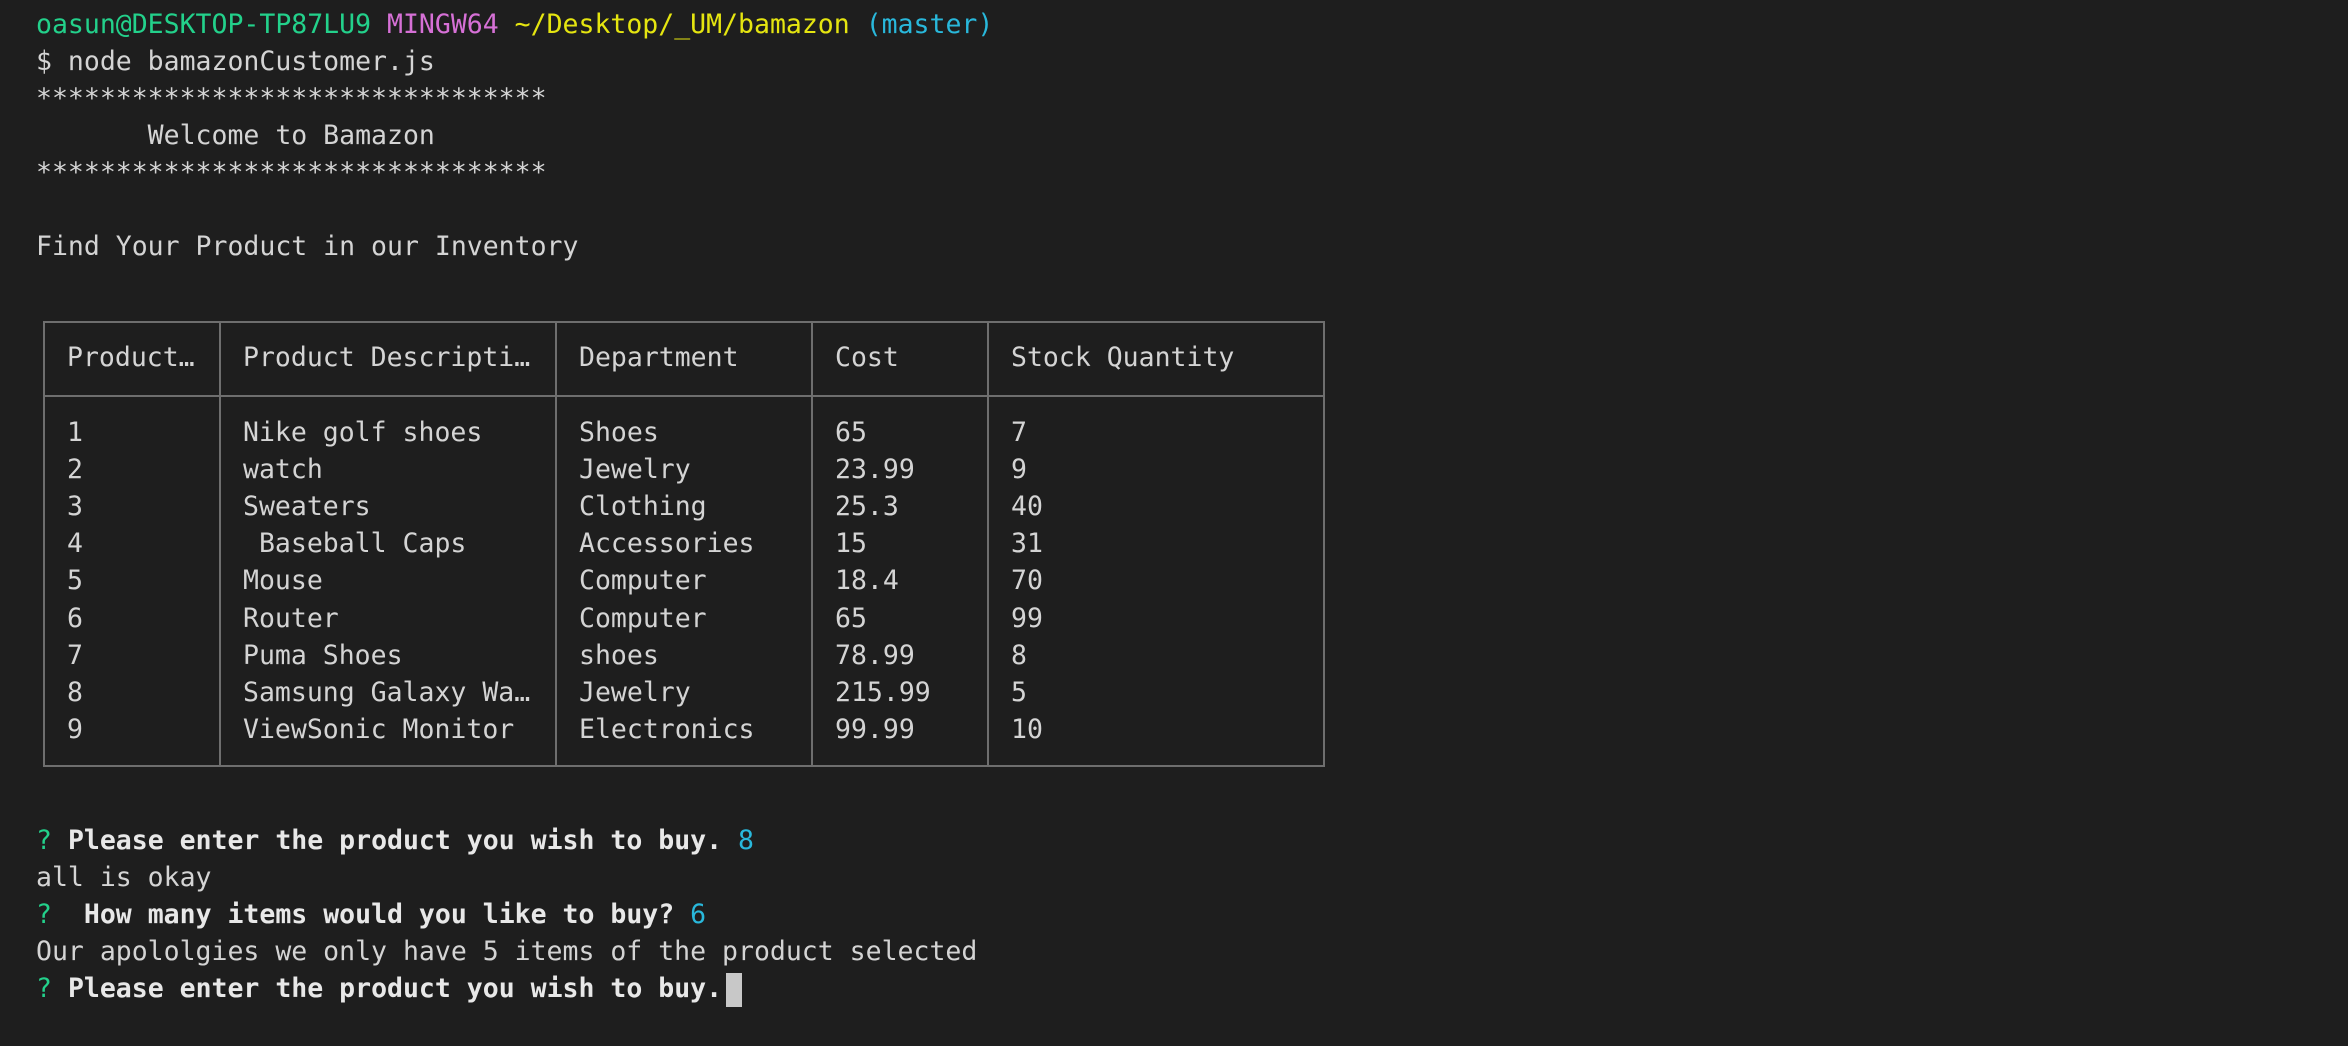 This screenshot has width=2348, height=1046. I want to click on cell-product-description: Nike golf shoes, so click(363, 432).